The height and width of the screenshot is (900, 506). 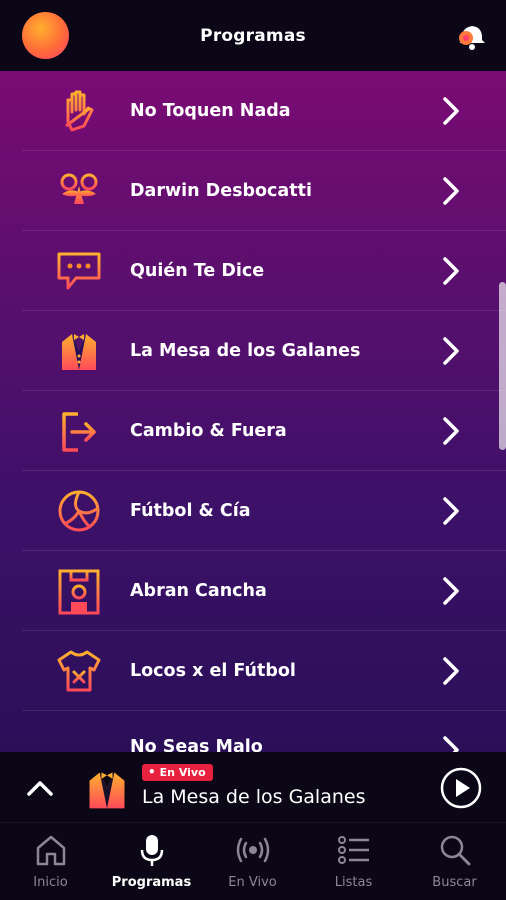 I want to click on field-icon, so click(x=79, y=591).